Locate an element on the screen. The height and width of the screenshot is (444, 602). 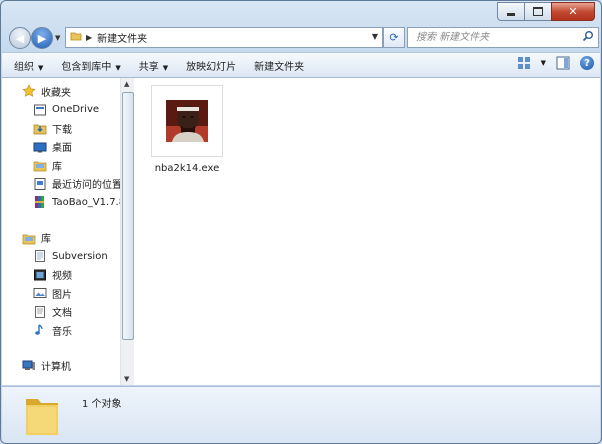
preview-pane-button is located at coordinates (563, 63).